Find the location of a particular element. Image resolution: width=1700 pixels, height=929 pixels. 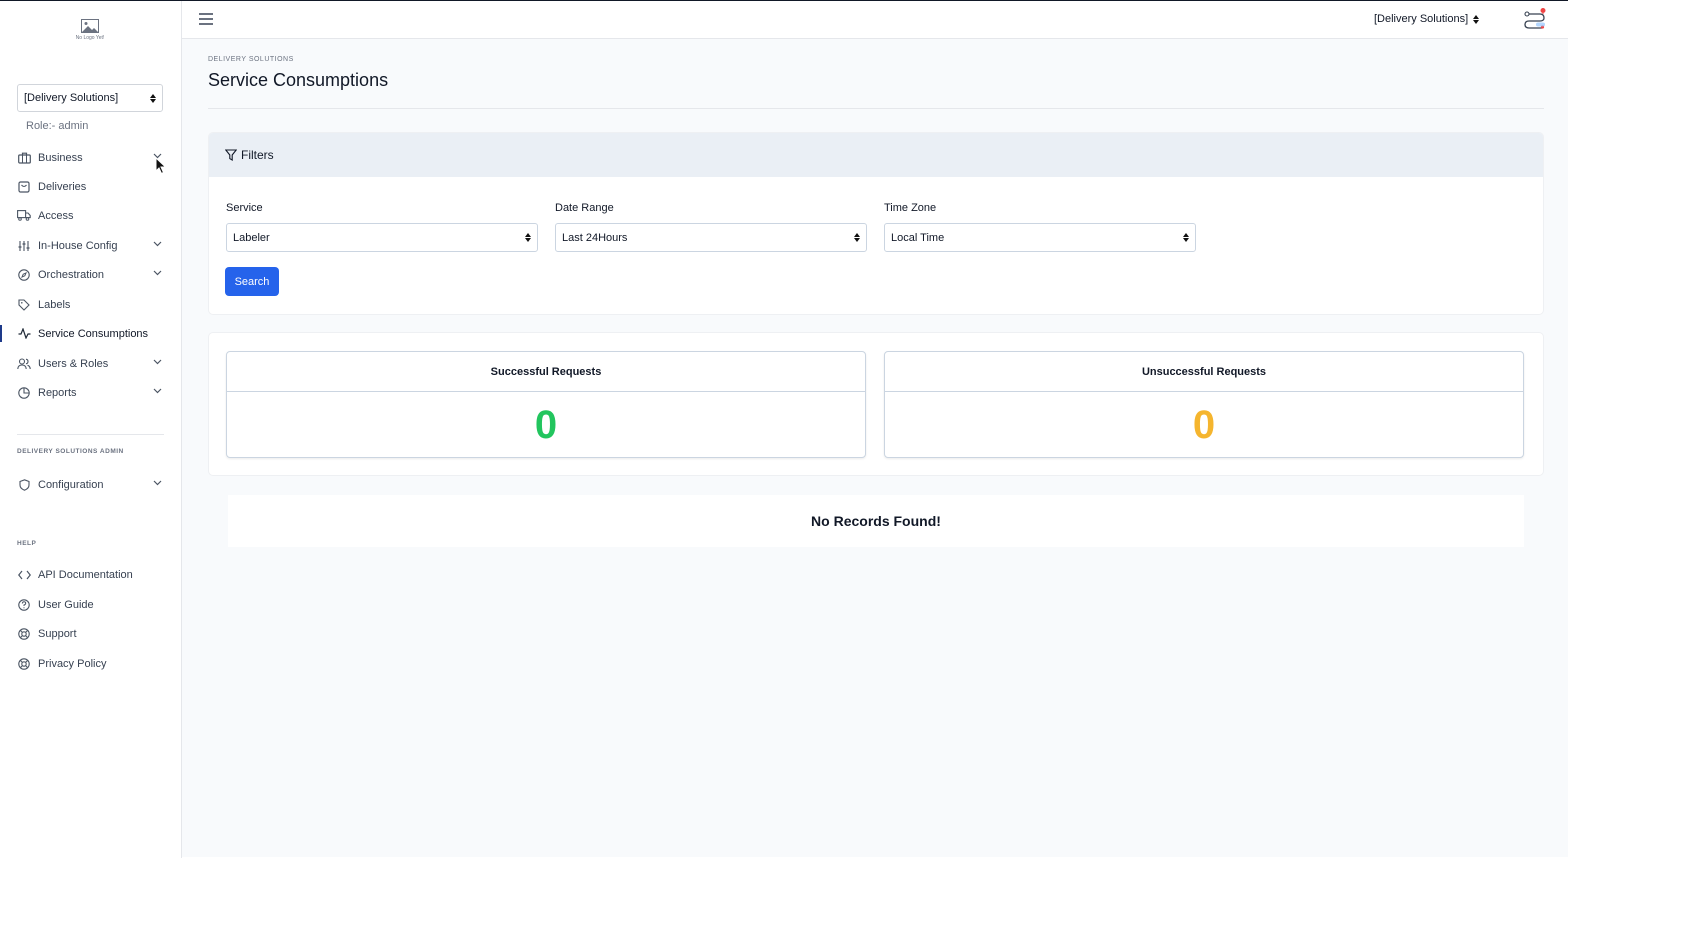

sidebar-item-configuration: Configuration is located at coordinates (91, 484).